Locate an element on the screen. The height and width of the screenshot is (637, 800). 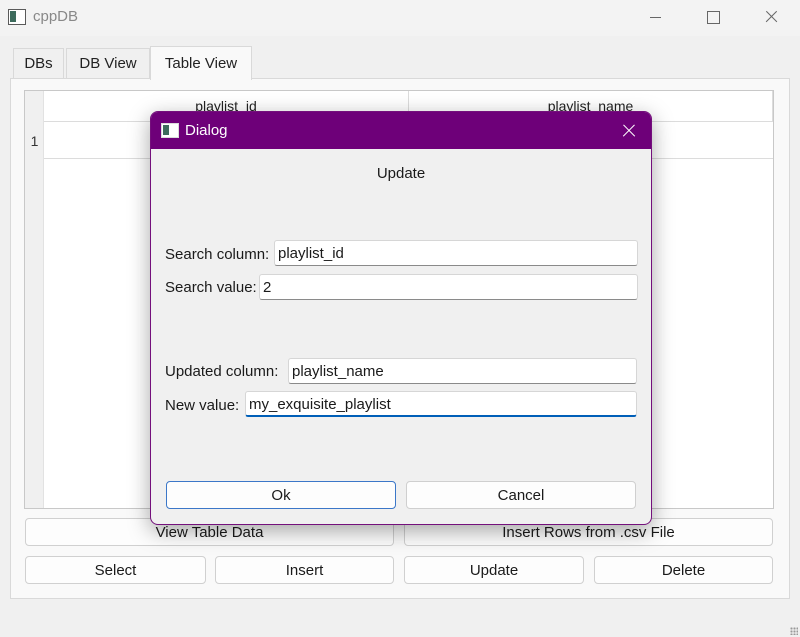
updated-column-label: Updated column: is located at coordinates (222, 371).